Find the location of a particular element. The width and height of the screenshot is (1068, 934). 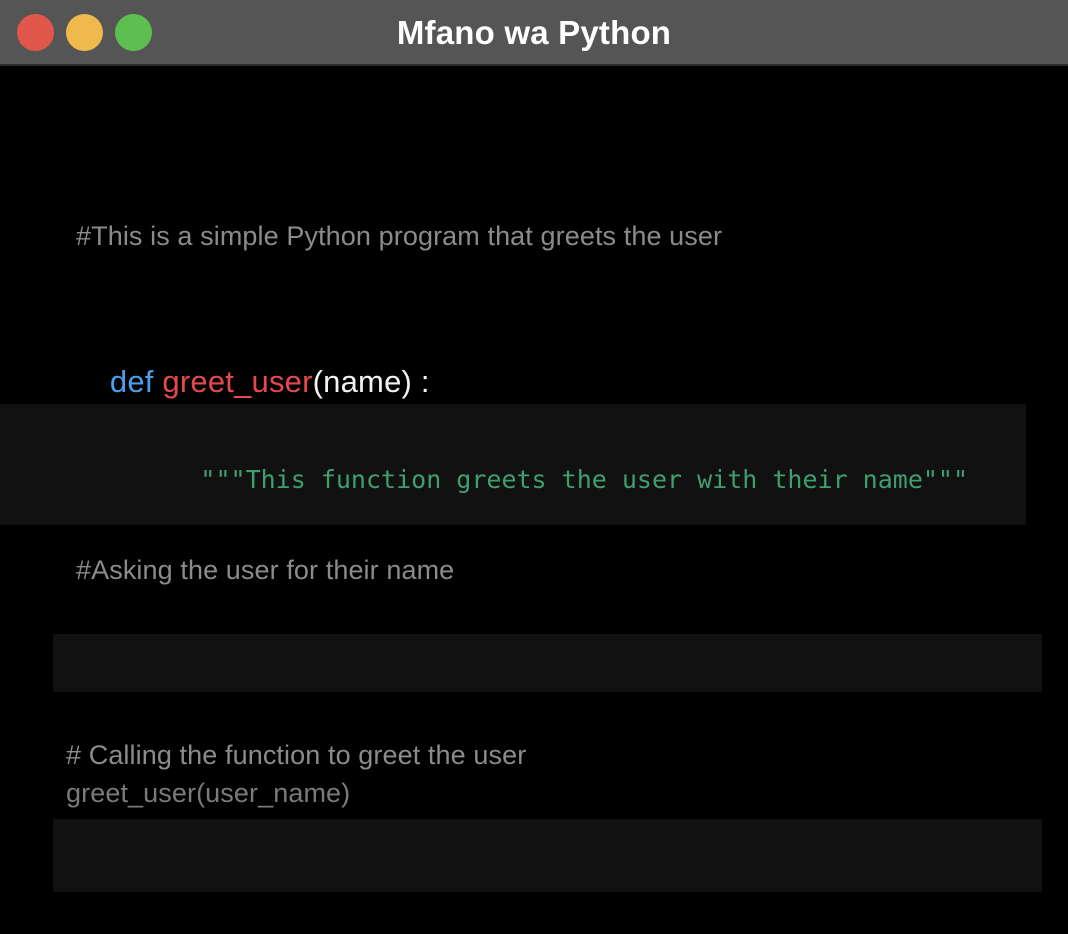

function-name: greet_user is located at coordinates (237, 381).